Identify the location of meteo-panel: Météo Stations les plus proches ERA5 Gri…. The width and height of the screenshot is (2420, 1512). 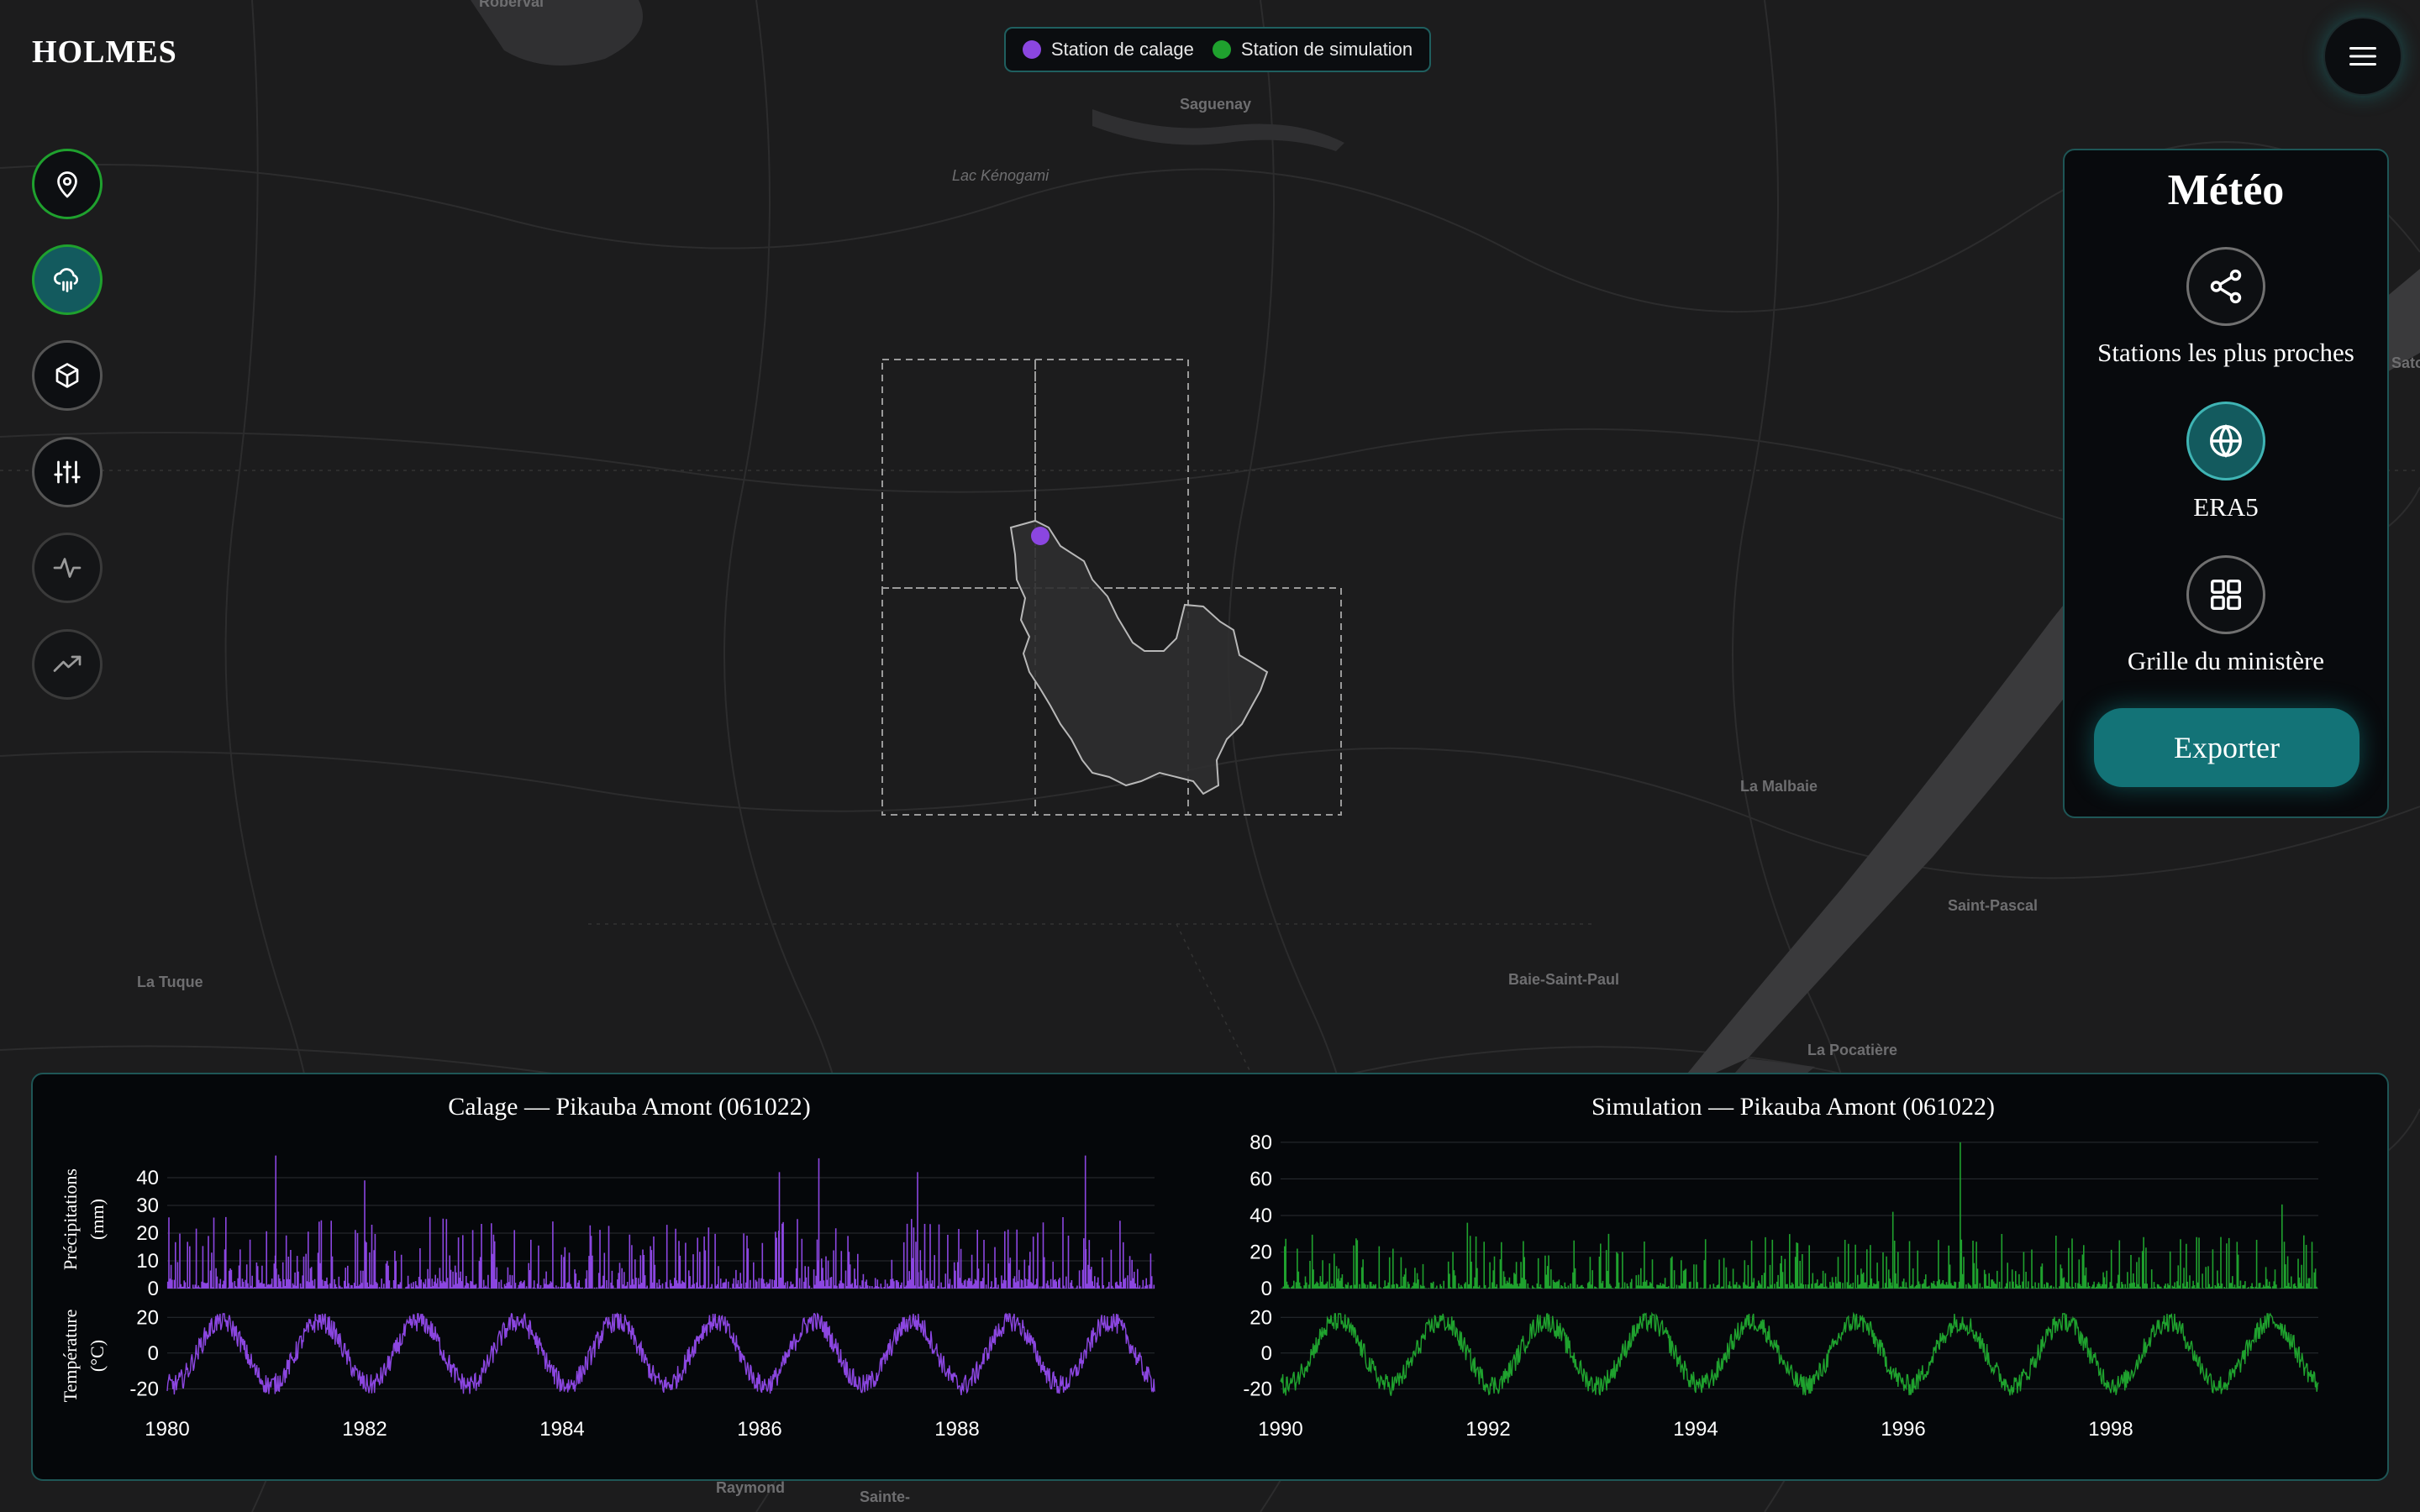
(2226, 483).